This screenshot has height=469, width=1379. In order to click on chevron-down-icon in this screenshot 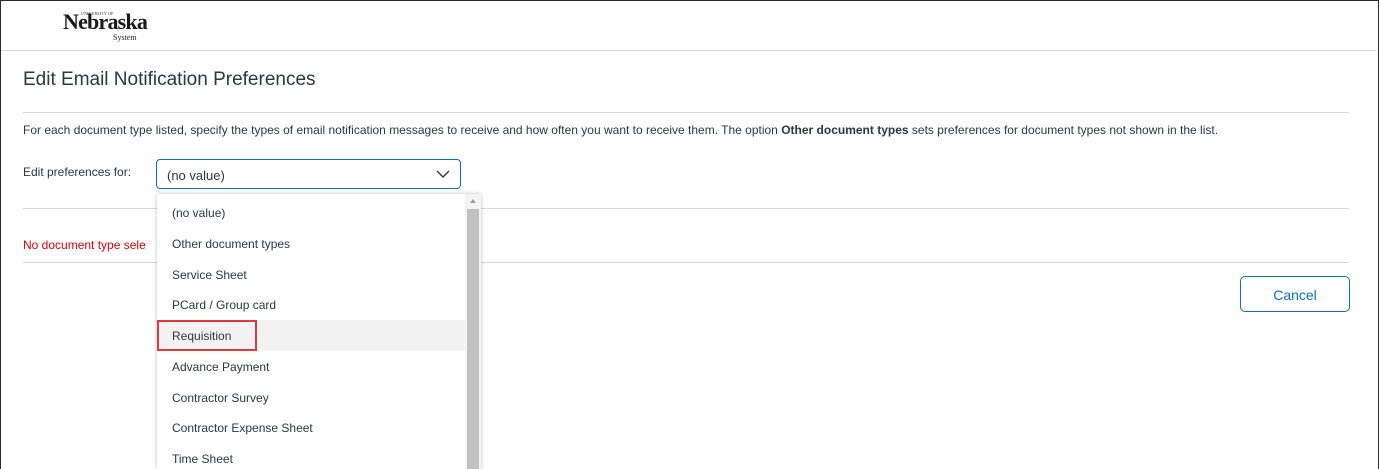, I will do `click(443, 174)`.